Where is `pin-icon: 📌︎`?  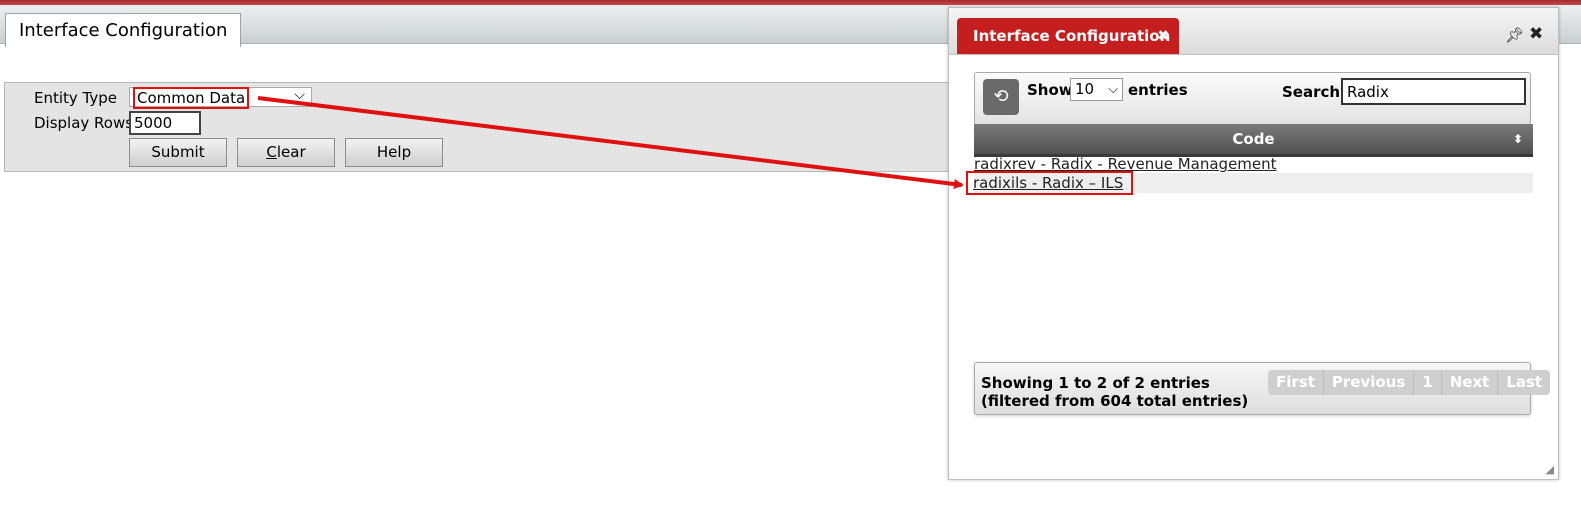
pin-icon: 📌︎ is located at coordinates (1514, 35).